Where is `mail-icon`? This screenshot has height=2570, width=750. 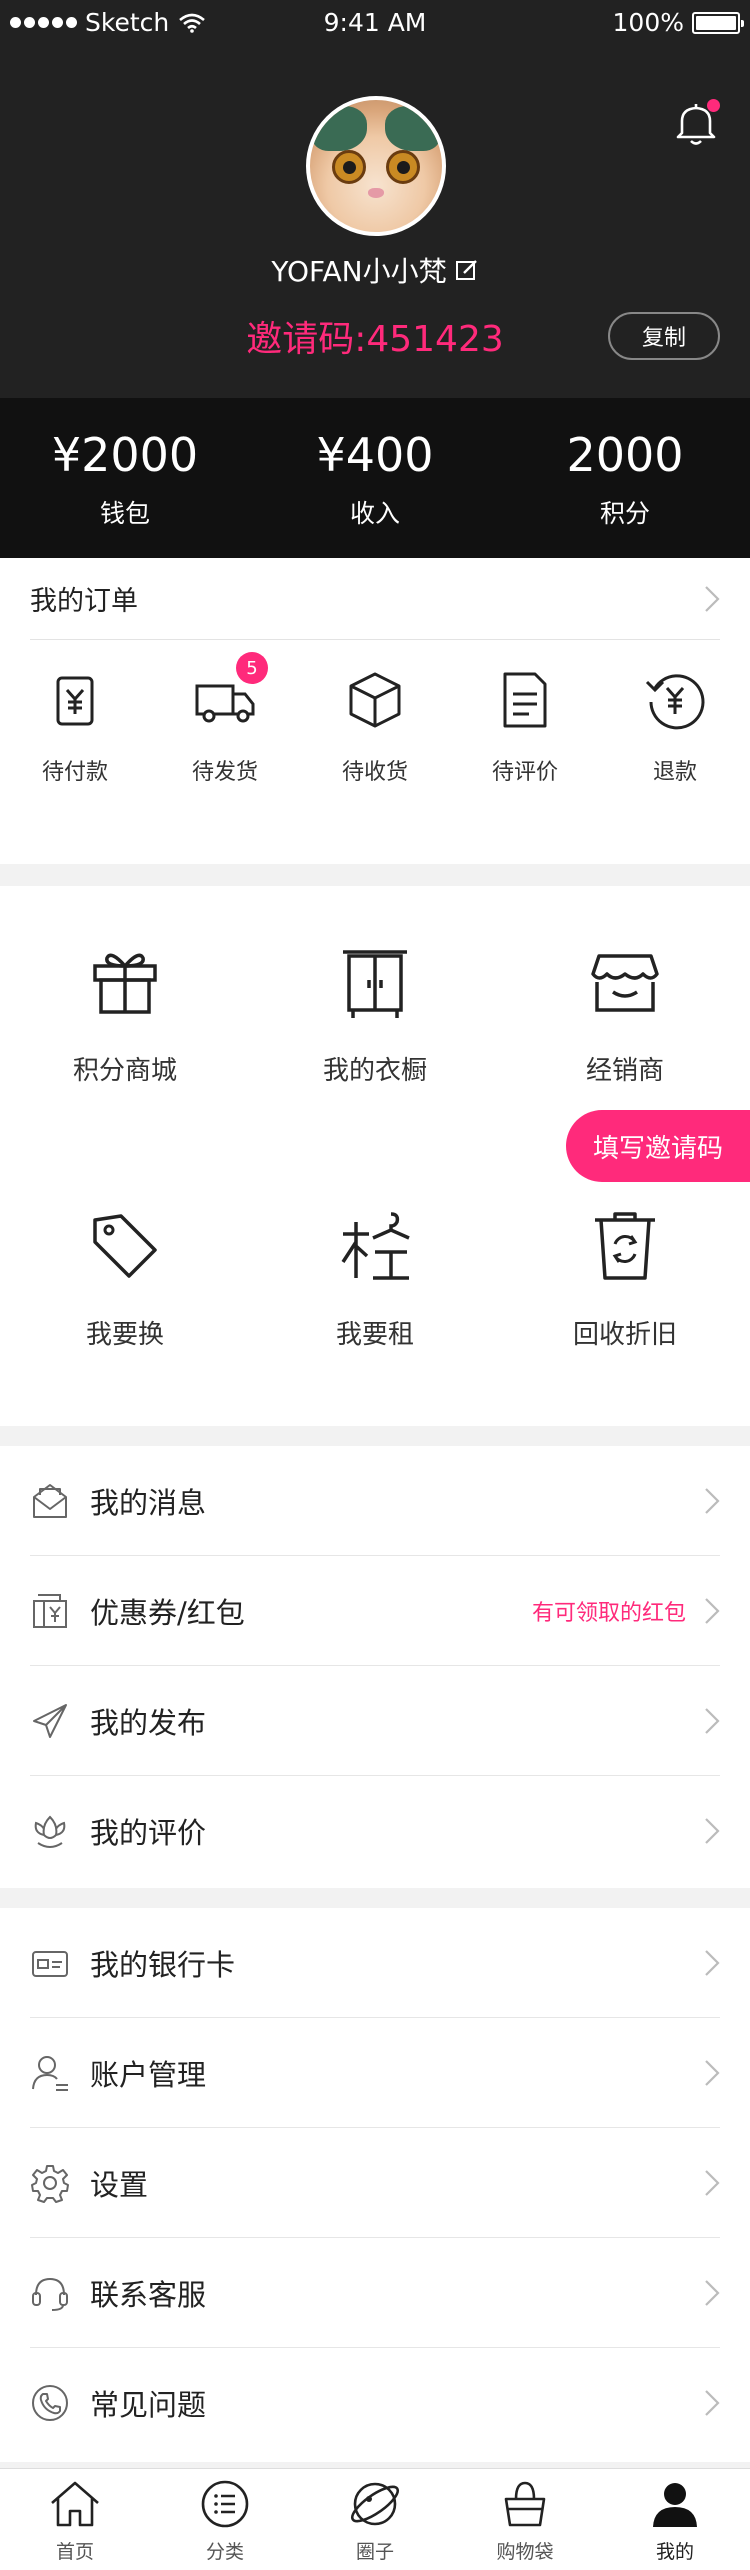
mail-icon is located at coordinates (50, 1500).